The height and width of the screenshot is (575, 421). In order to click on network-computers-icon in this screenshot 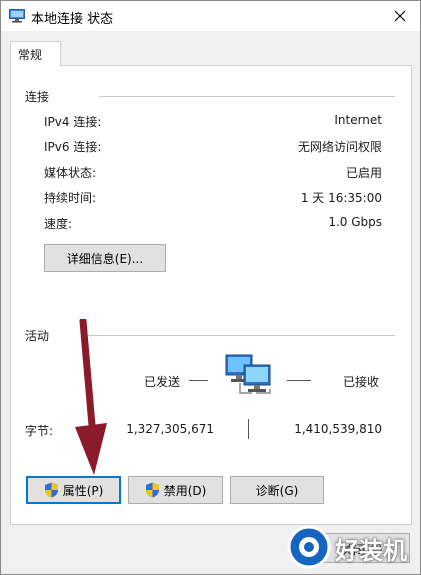, I will do `click(248, 374)`.